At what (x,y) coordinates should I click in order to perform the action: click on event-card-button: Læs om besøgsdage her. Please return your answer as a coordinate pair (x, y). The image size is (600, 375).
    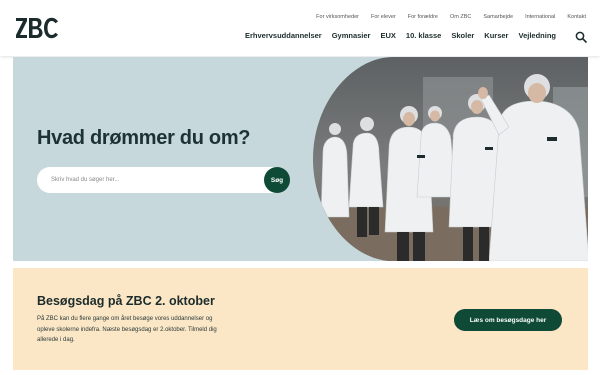
    Looking at the image, I should click on (508, 320).